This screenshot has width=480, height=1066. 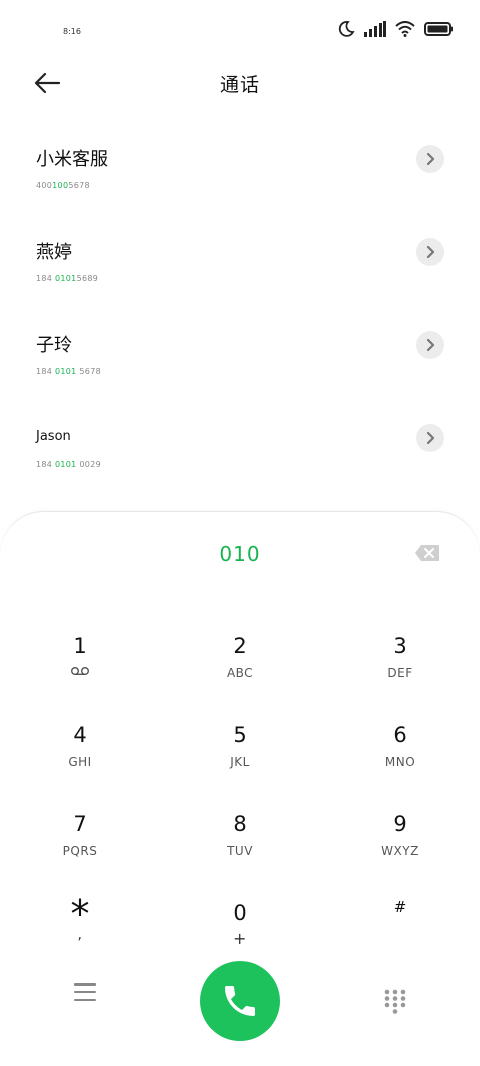 I want to click on header: 通话, so click(x=240, y=84).